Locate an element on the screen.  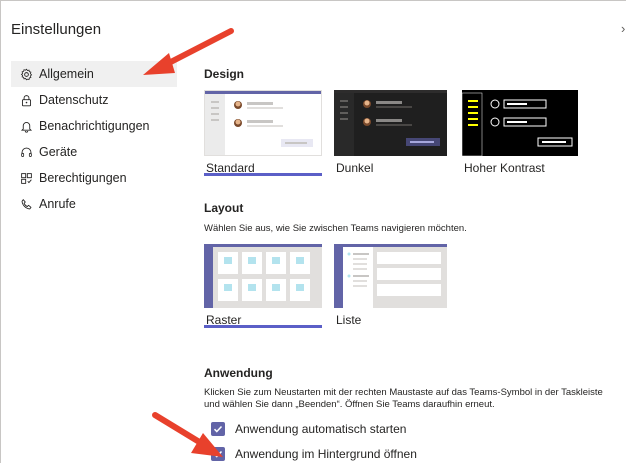
checkbox-background: Anwendung im Hintergrund öffnen is located at coordinates (314, 454).